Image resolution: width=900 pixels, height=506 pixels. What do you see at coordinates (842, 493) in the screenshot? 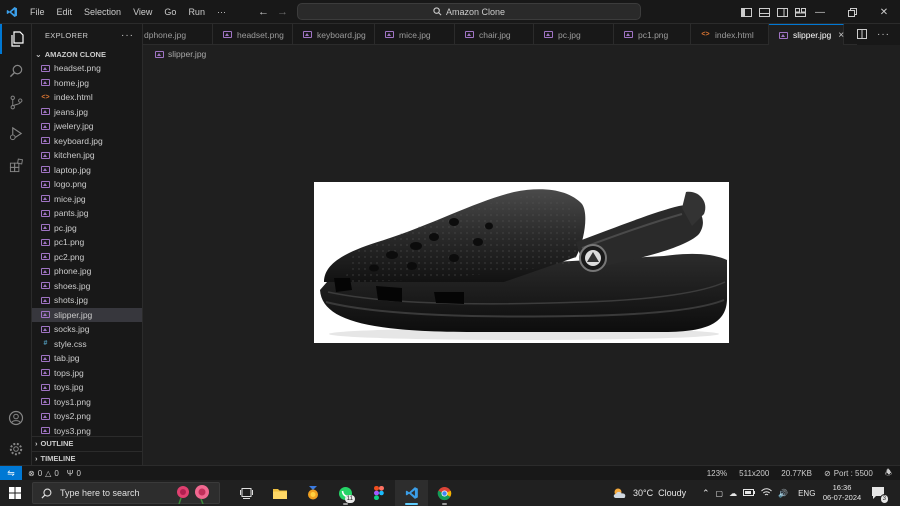
I see `taskbar-clock: 16:36 06-07-2024` at bounding box center [842, 493].